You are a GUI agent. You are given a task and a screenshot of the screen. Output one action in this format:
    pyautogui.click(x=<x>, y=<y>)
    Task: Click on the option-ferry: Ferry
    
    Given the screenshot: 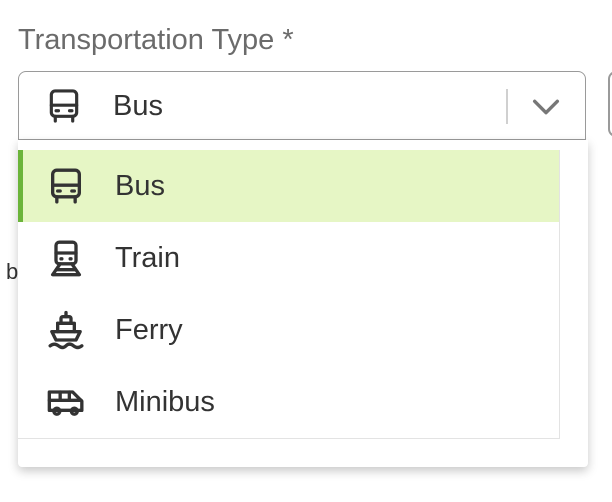 What is the action you would take?
    pyautogui.click(x=288, y=330)
    